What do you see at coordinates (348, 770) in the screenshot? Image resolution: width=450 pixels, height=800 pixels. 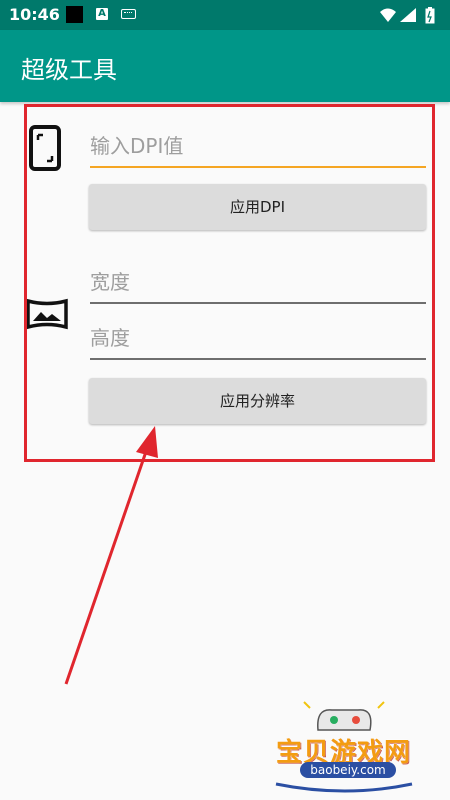 I see `watermark-domain: baobeiy.com` at bounding box center [348, 770].